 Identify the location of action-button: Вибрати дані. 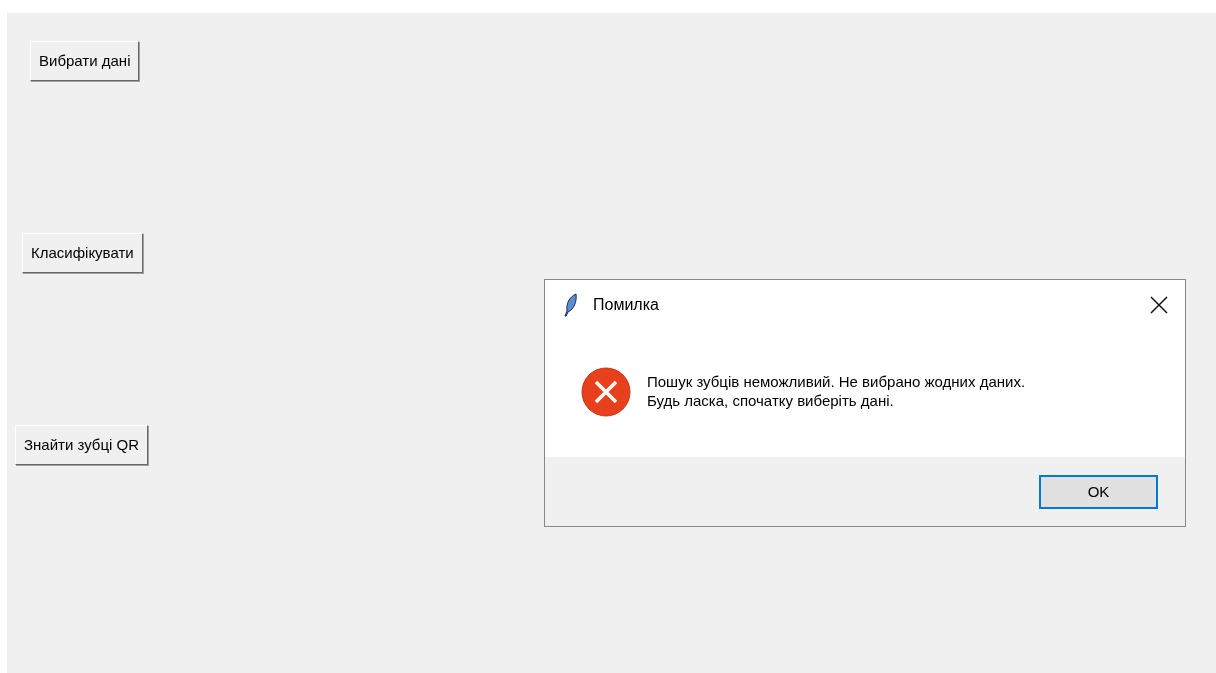
(85, 61).